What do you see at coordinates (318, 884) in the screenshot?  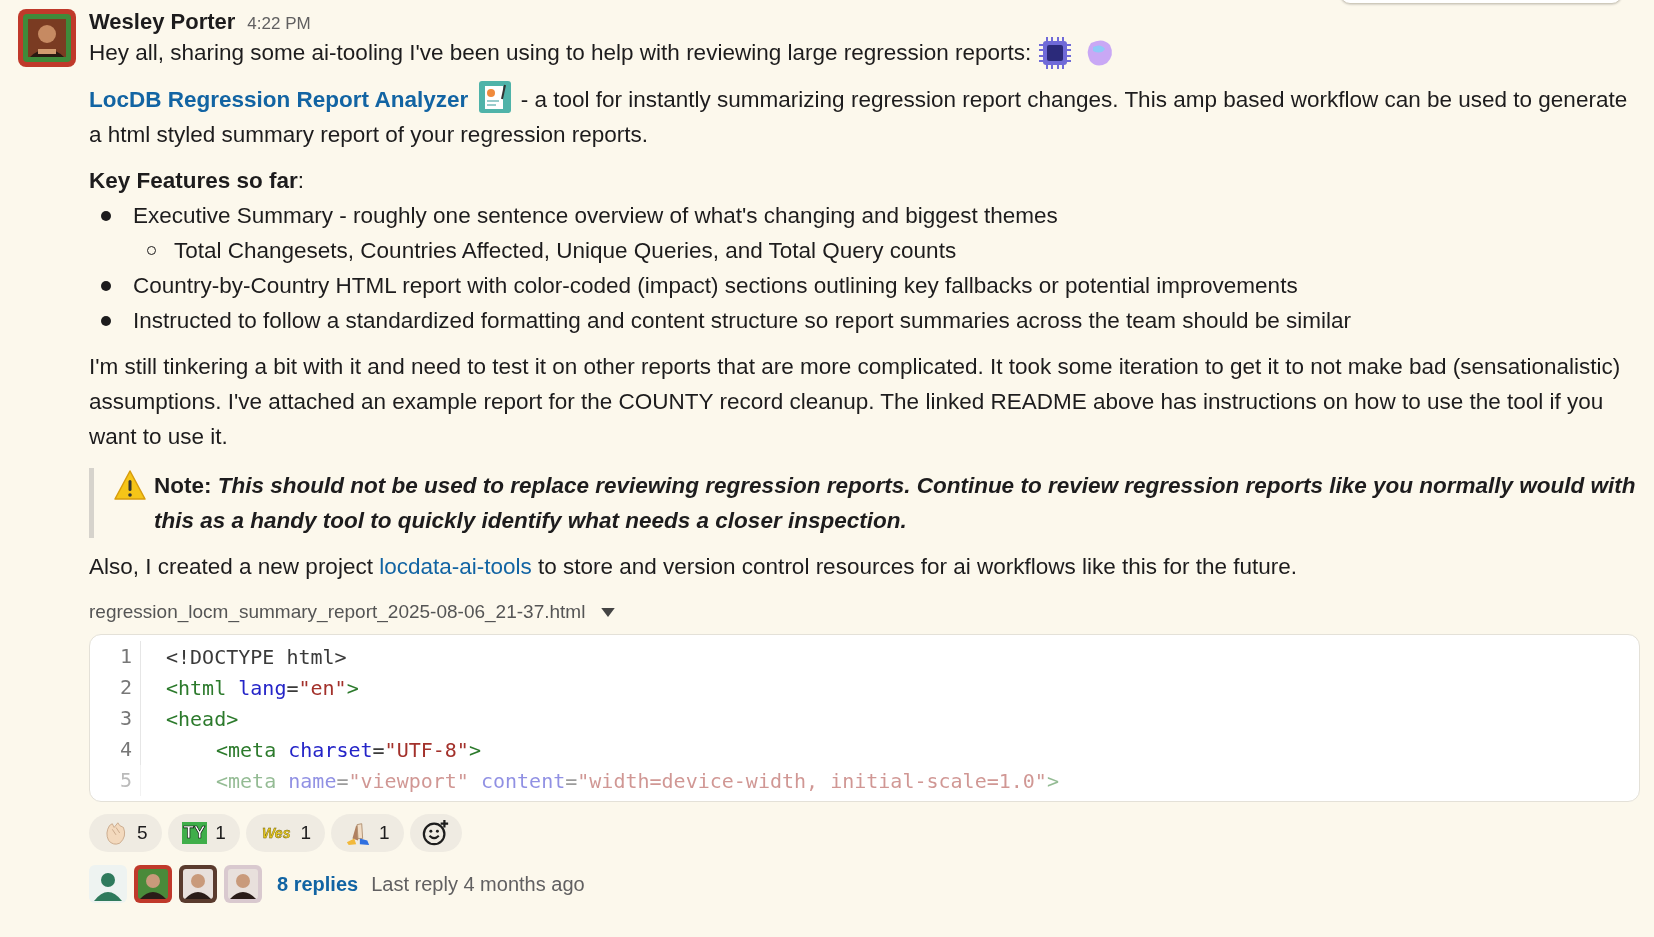 I see `replies-link: 8 replies` at bounding box center [318, 884].